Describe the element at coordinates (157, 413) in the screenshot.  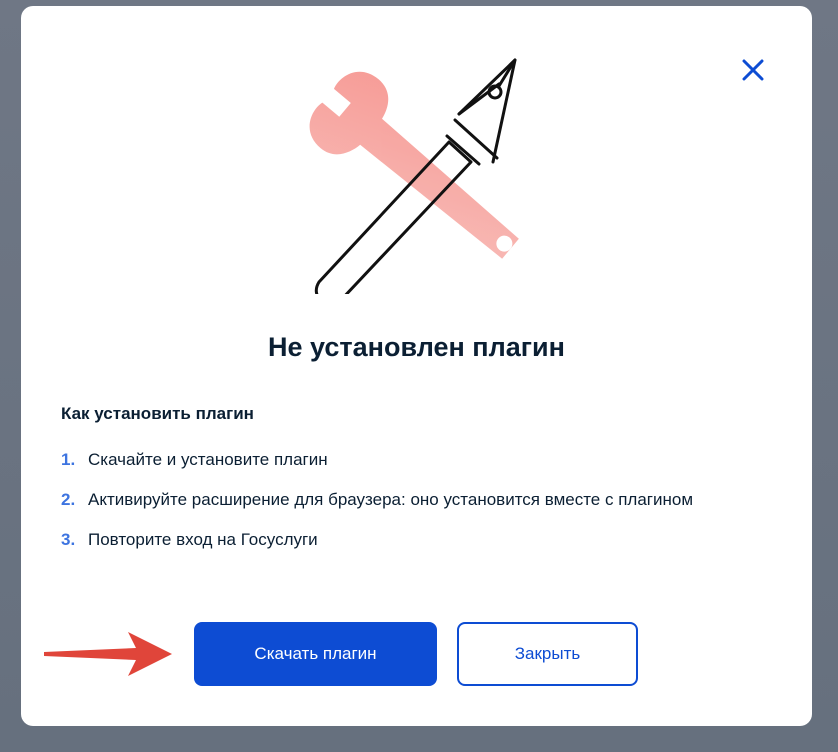
I see `steps-heading: Как установить плагин` at that location.